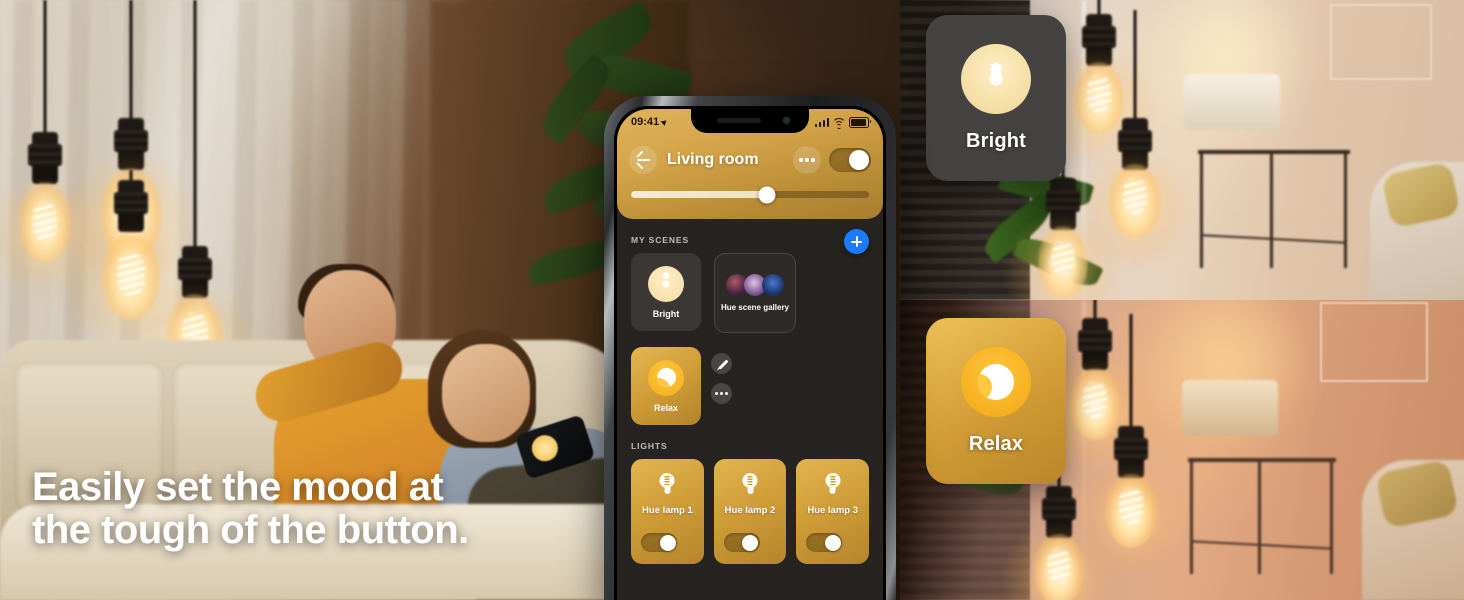 Image resolution: width=1464 pixels, height=600 pixels. What do you see at coordinates (649, 446) in the screenshot?
I see `section-label-lights: LIGHTS` at bounding box center [649, 446].